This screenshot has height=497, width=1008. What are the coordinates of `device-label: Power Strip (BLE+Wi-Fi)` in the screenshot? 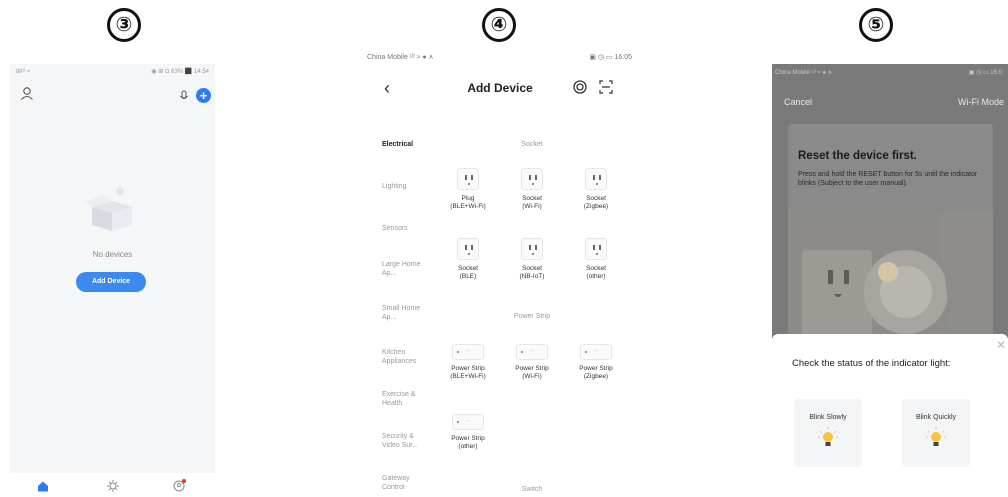 It's located at (468, 372).